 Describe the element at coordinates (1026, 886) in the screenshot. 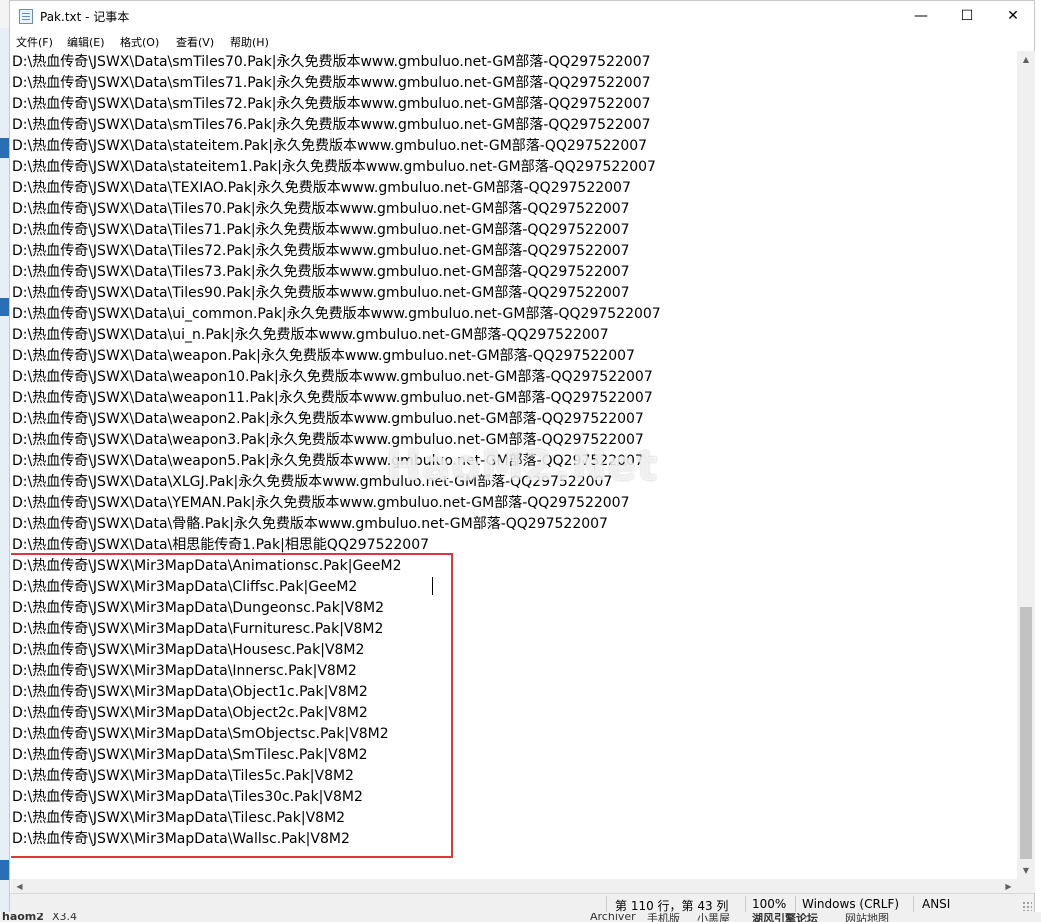

I see `scrollbar-corner` at that location.